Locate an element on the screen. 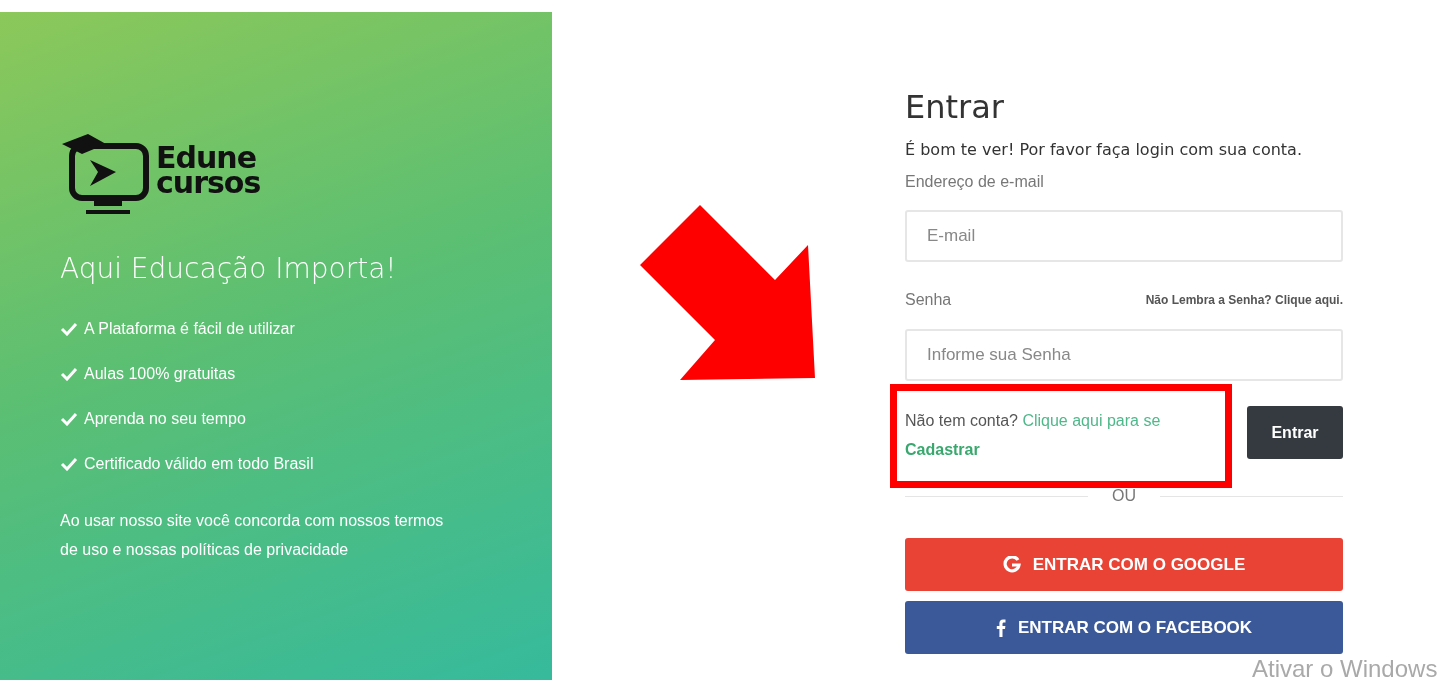 The height and width of the screenshot is (680, 1448). or-divider-text: OU is located at coordinates (1124, 496).